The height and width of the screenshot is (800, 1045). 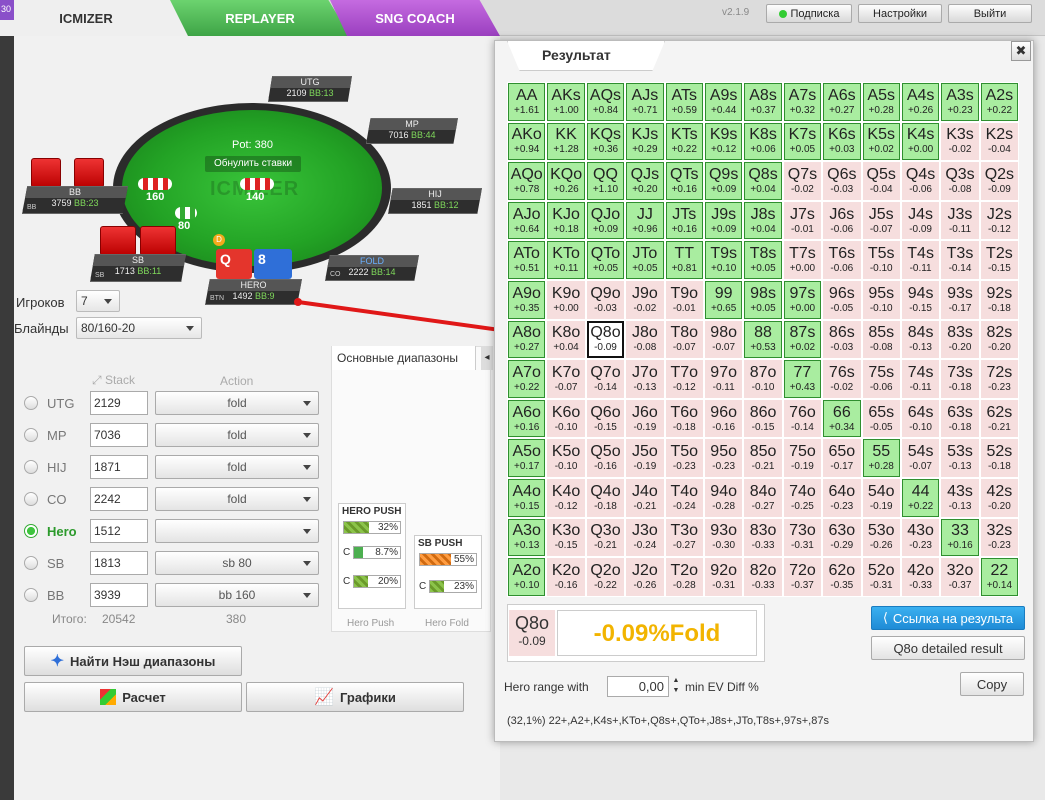 What do you see at coordinates (605, 141) in the screenshot?
I see `hand-cell-kqs: KQs +0.36` at bounding box center [605, 141].